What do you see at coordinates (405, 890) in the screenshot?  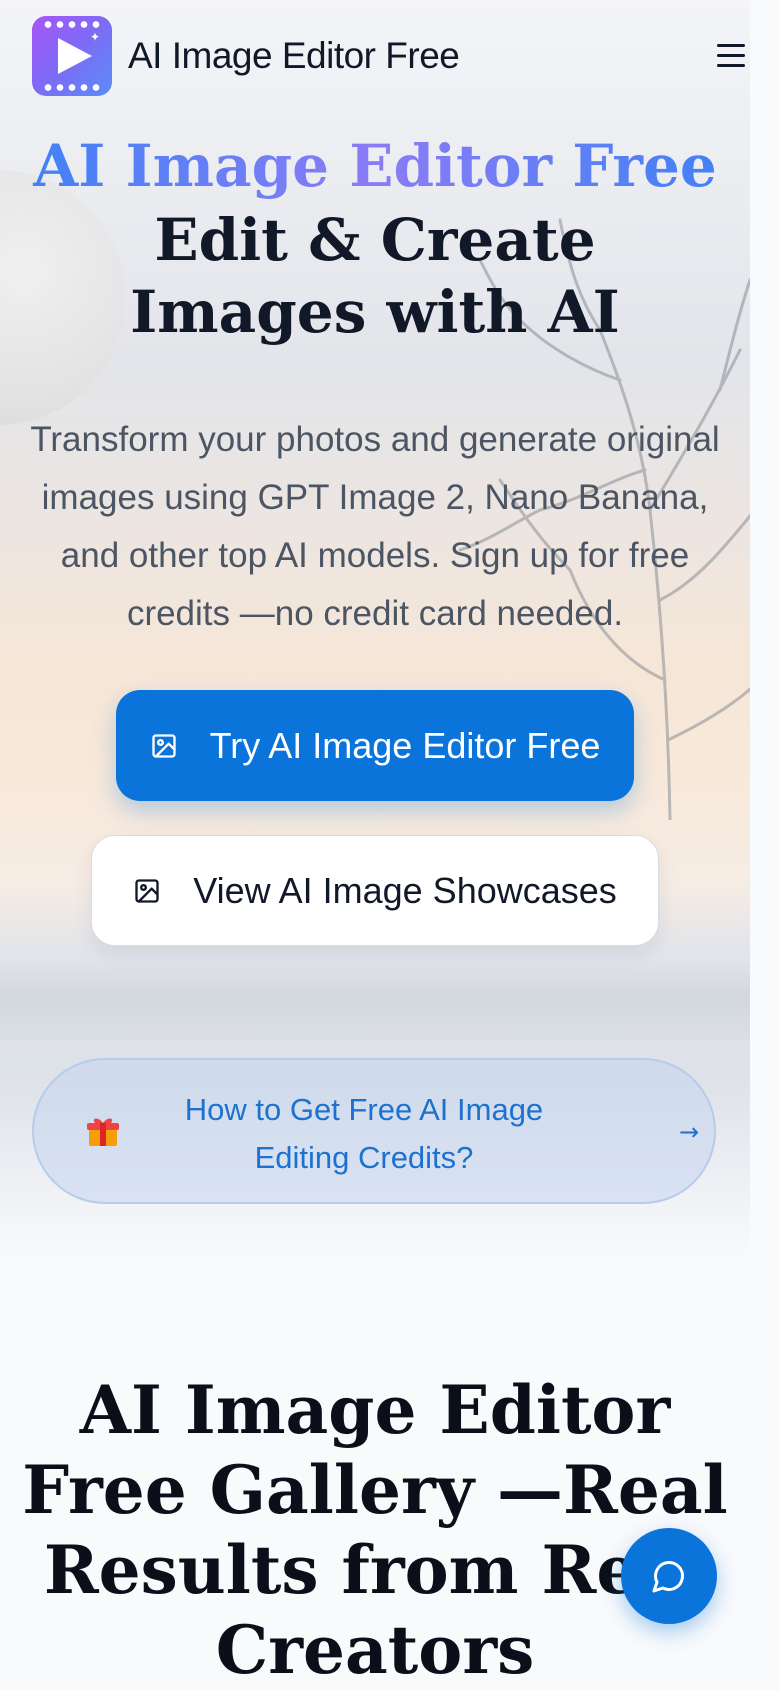 I see `view-showcases-button-label: View AI Image Showcases` at bounding box center [405, 890].